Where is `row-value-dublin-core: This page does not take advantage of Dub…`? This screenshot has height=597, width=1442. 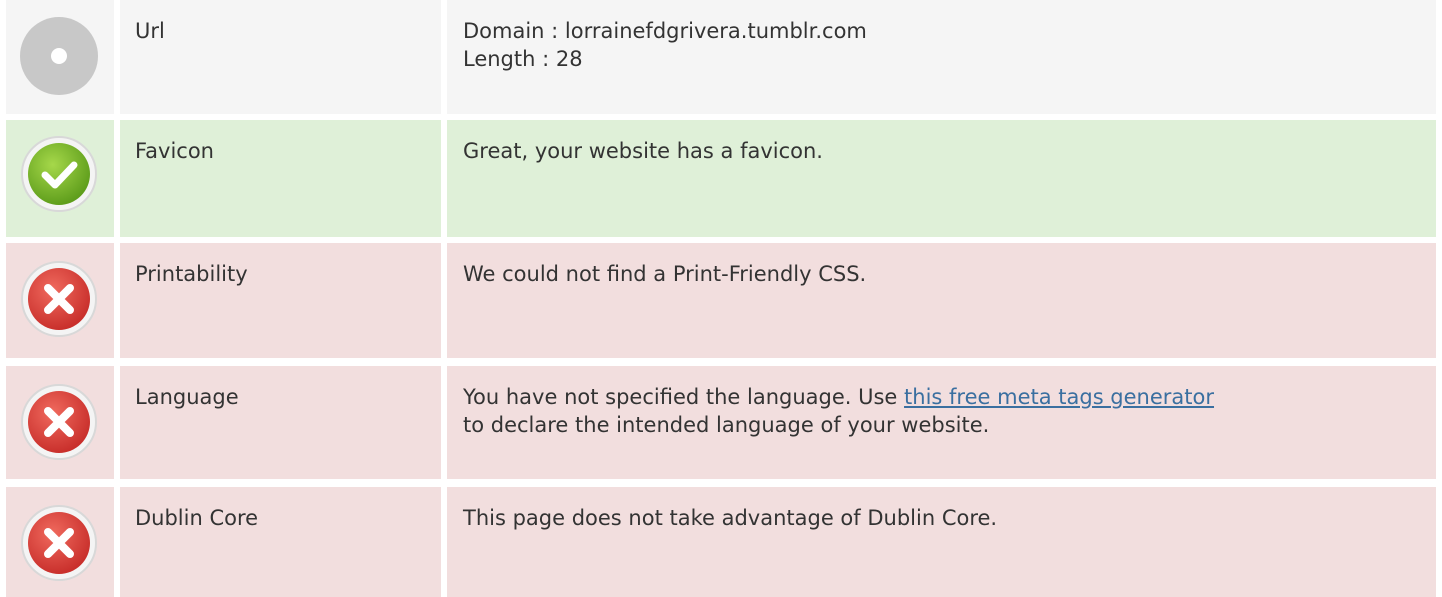 row-value-dublin-core: This page does not take advantage of Dub… is located at coordinates (941, 542).